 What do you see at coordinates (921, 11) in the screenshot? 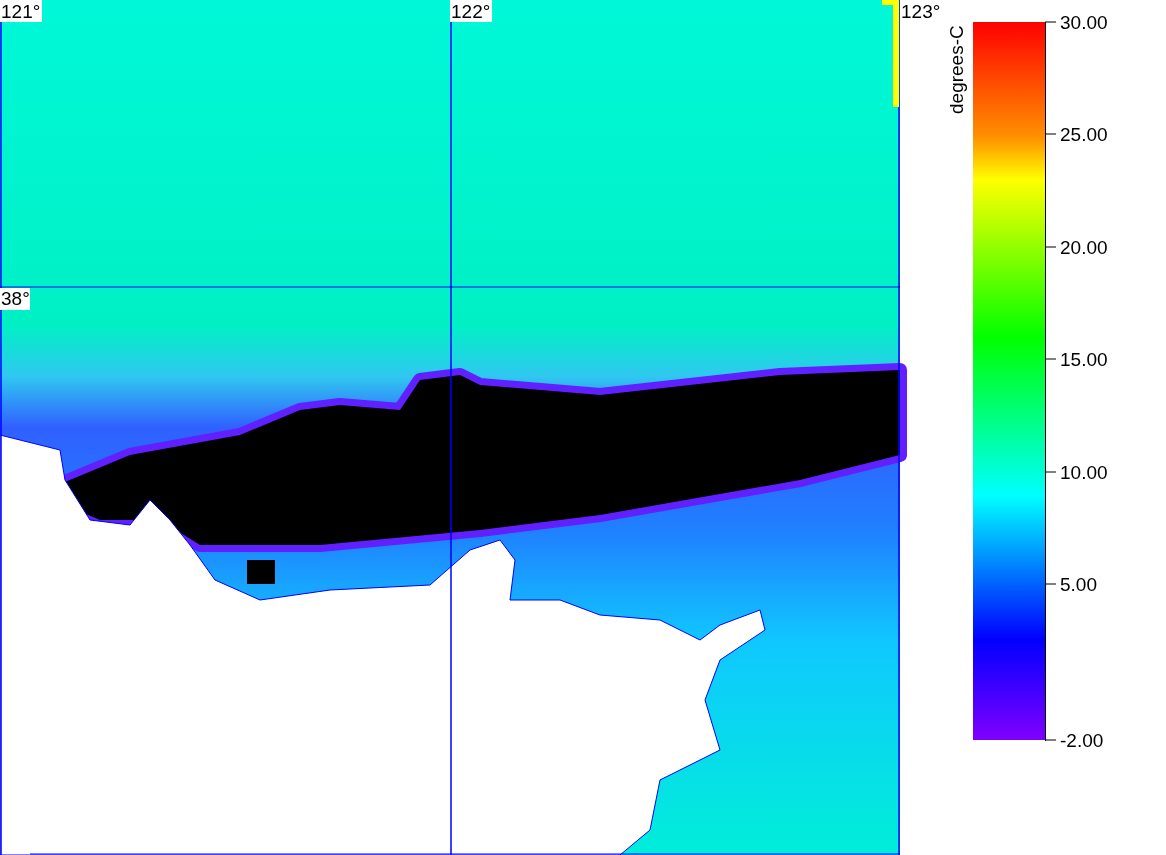
I see `longitude-label: 123°` at bounding box center [921, 11].